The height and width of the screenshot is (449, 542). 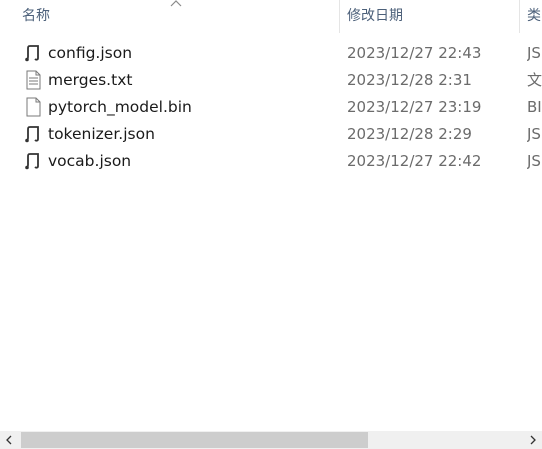 What do you see at coordinates (414, 53) in the screenshot?
I see `file-date-modified: 2023/12/27 22:43` at bounding box center [414, 53].